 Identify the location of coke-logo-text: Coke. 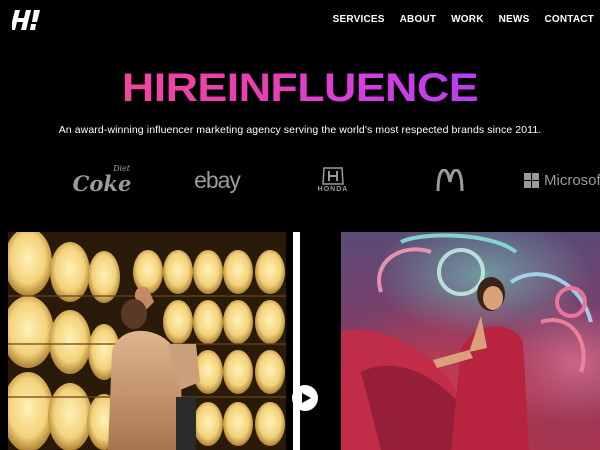
(102, 183).